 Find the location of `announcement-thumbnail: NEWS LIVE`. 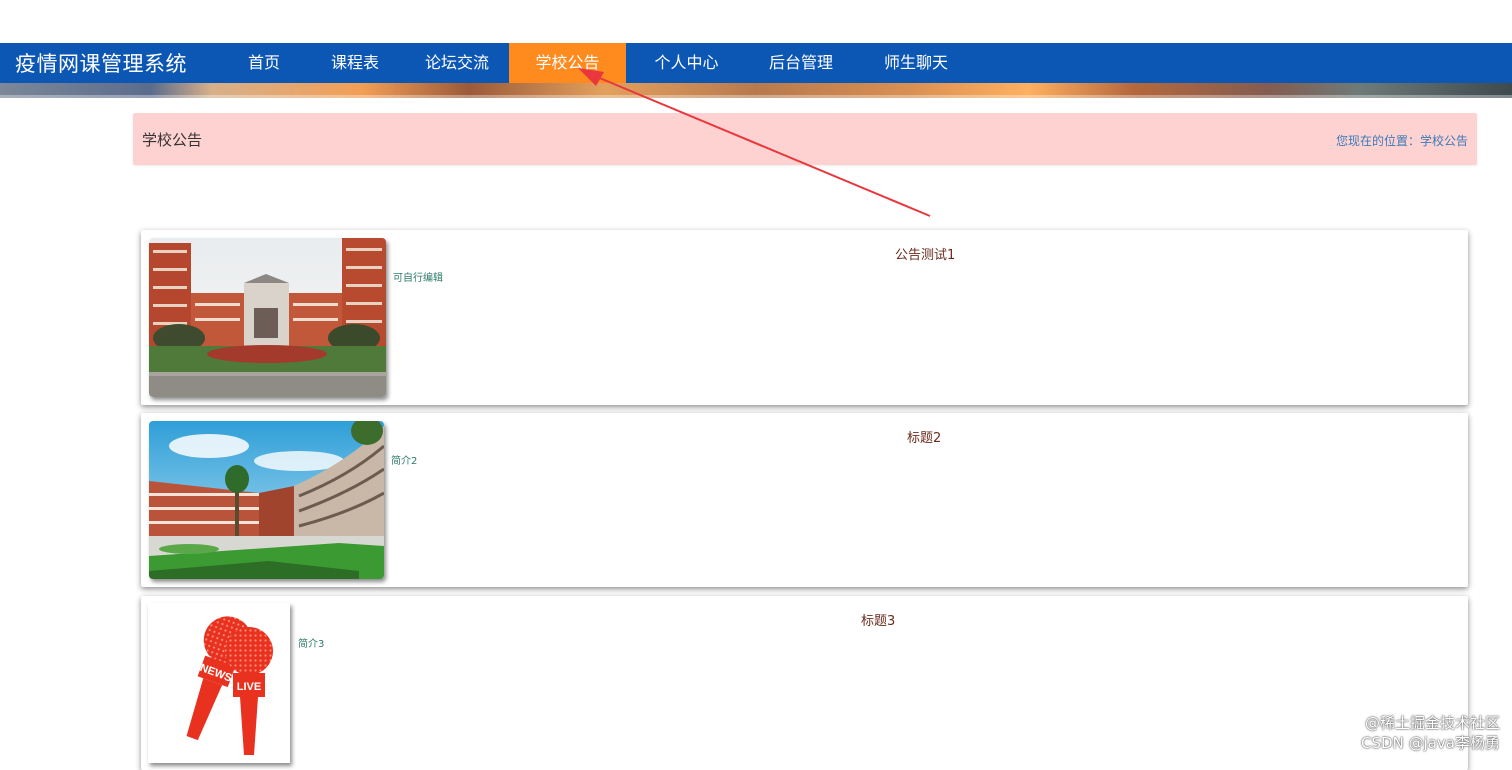

announcement-thumbnail: NEWS LIVE is located at coordinates (219, 683).